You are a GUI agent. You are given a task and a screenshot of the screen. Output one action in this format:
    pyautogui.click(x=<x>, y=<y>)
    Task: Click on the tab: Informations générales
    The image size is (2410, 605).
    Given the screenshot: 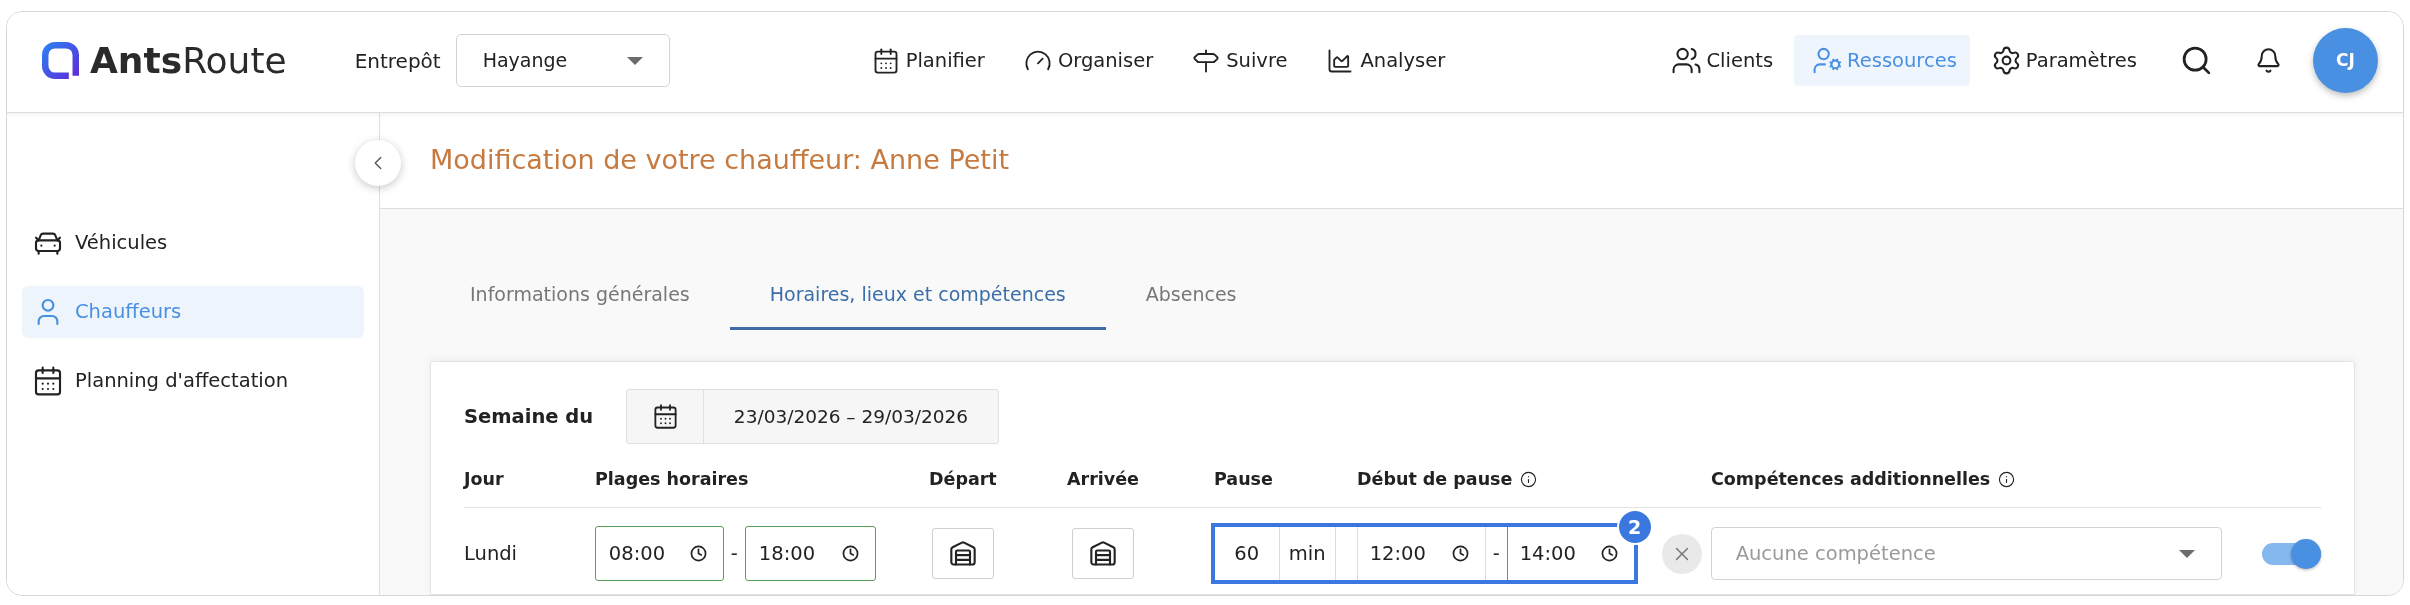 What is the action you would take?
    pyautogui.click(x=580, y=294)
    